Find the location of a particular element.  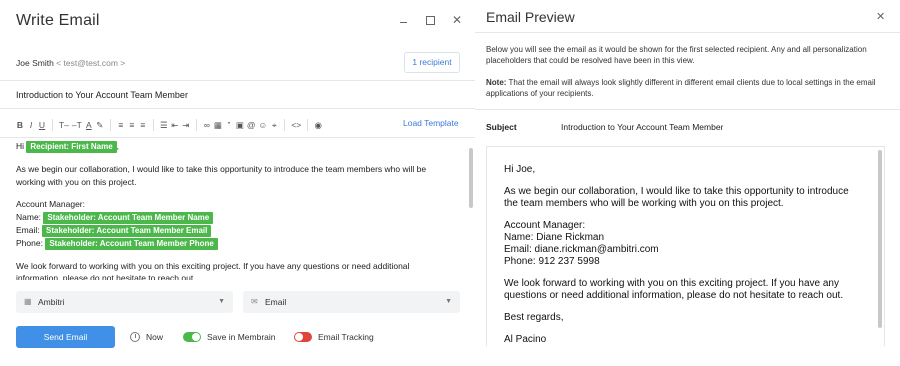

email-tracking-option: Email Tracking is located at coordinates (334, 337).